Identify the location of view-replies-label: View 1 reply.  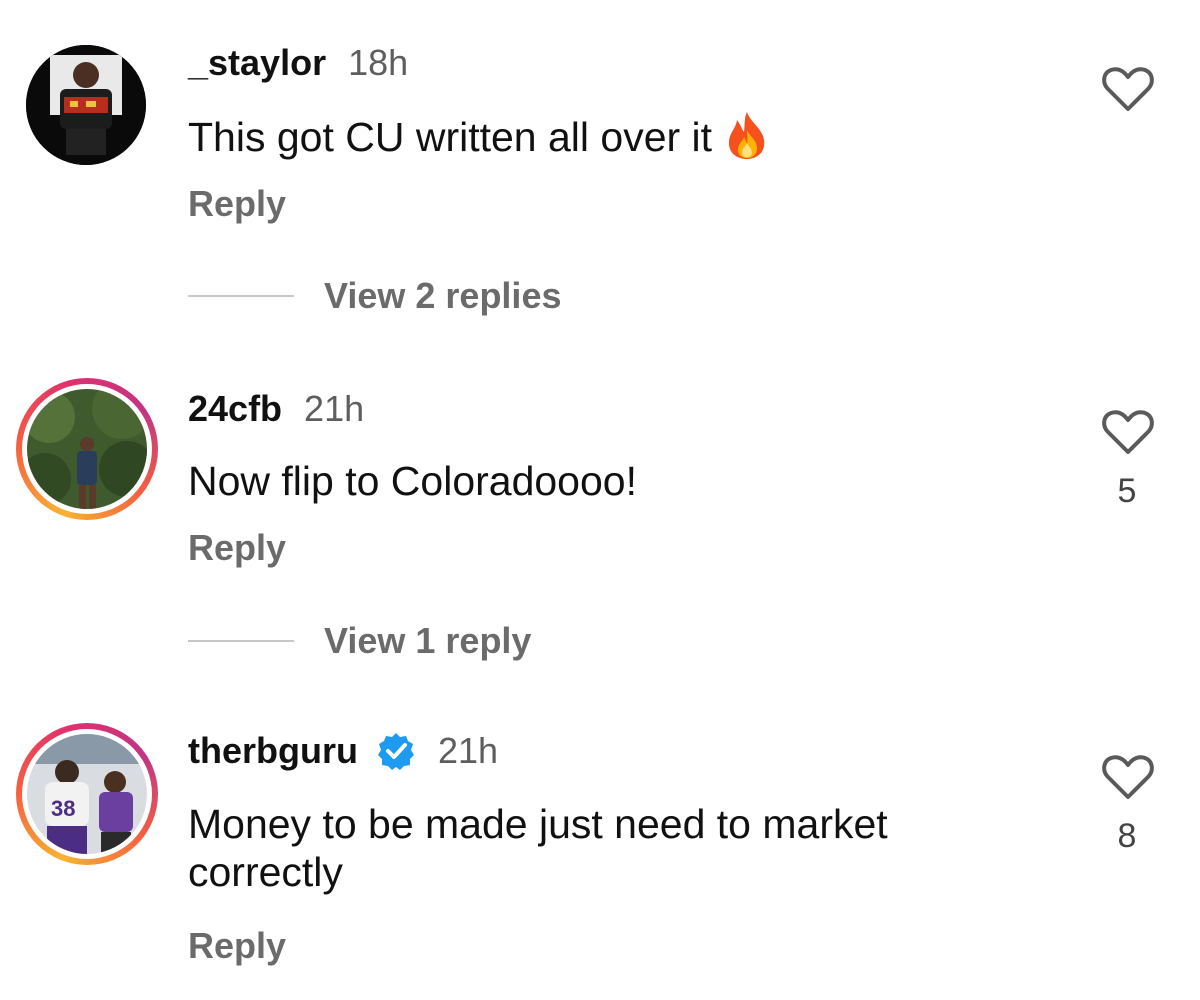
(428, 640).